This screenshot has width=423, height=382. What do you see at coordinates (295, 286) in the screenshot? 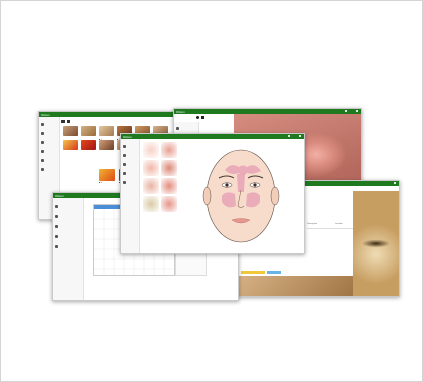
I see `report-image-bottom` at bounding box center [295, 286].